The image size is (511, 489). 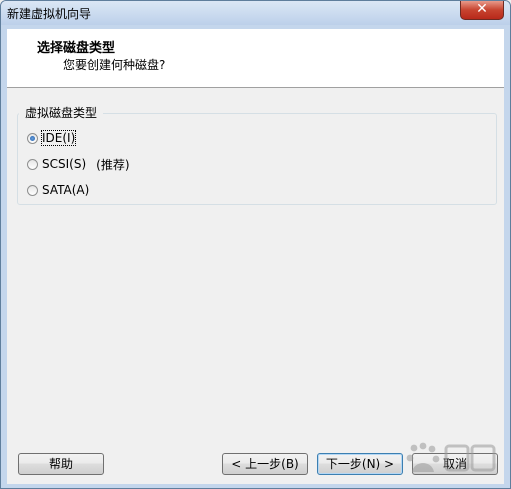 I want to click on next-button: 下一步(N) >, so click(x=360, y=464).